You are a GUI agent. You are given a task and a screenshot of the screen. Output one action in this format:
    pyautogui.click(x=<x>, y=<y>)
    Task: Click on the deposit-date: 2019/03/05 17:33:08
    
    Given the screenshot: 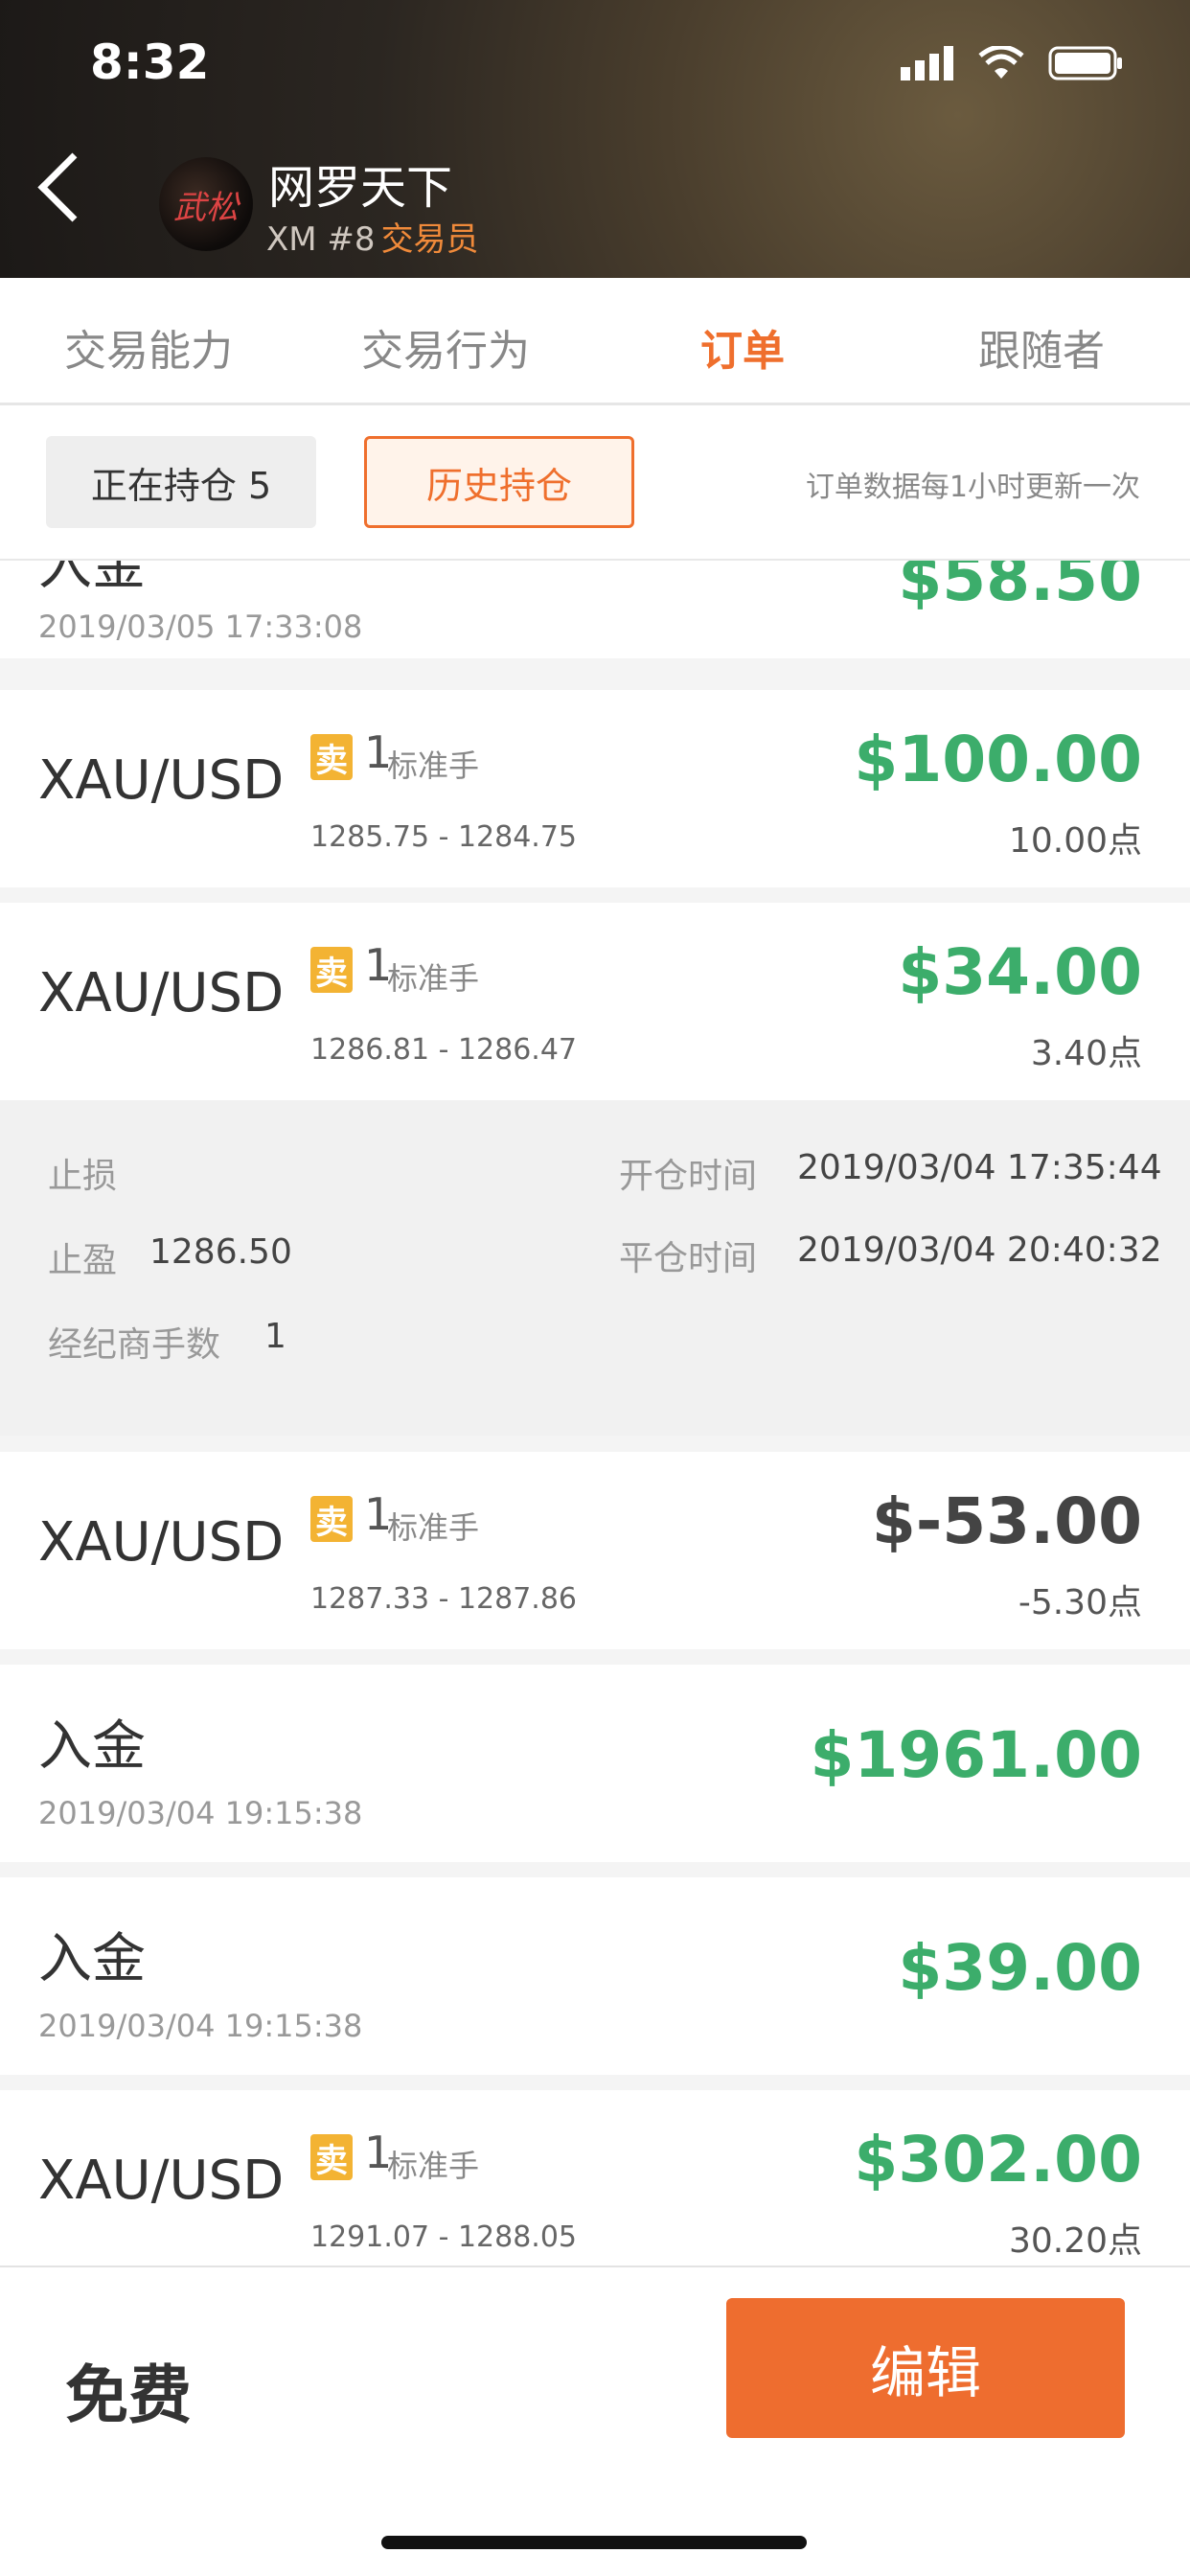 What is the action you would take?
    pyautogui.click(x=201, y=627)
    